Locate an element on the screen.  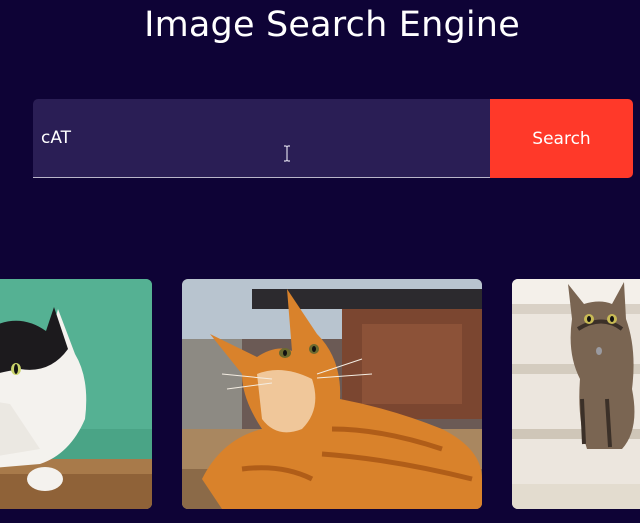
text-cursor-icon is located at coordinates (287, 153).